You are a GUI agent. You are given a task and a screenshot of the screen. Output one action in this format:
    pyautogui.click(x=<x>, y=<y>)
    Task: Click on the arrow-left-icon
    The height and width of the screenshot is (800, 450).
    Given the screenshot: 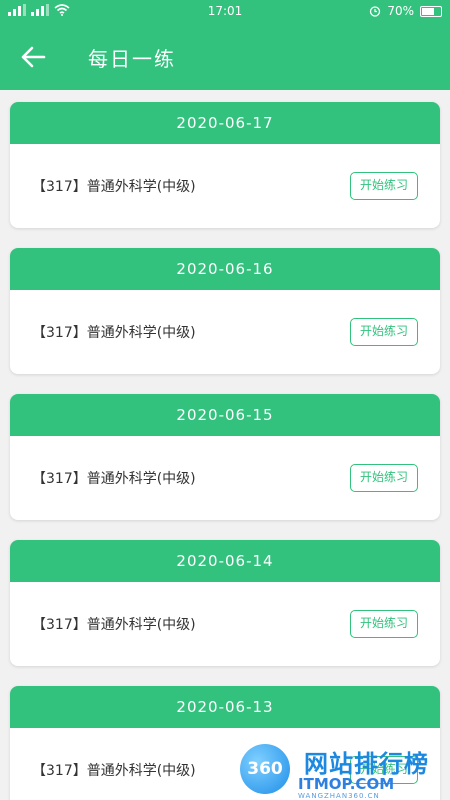 What is the action you would take?
    pyautogui.click(x=33, y=57)
    